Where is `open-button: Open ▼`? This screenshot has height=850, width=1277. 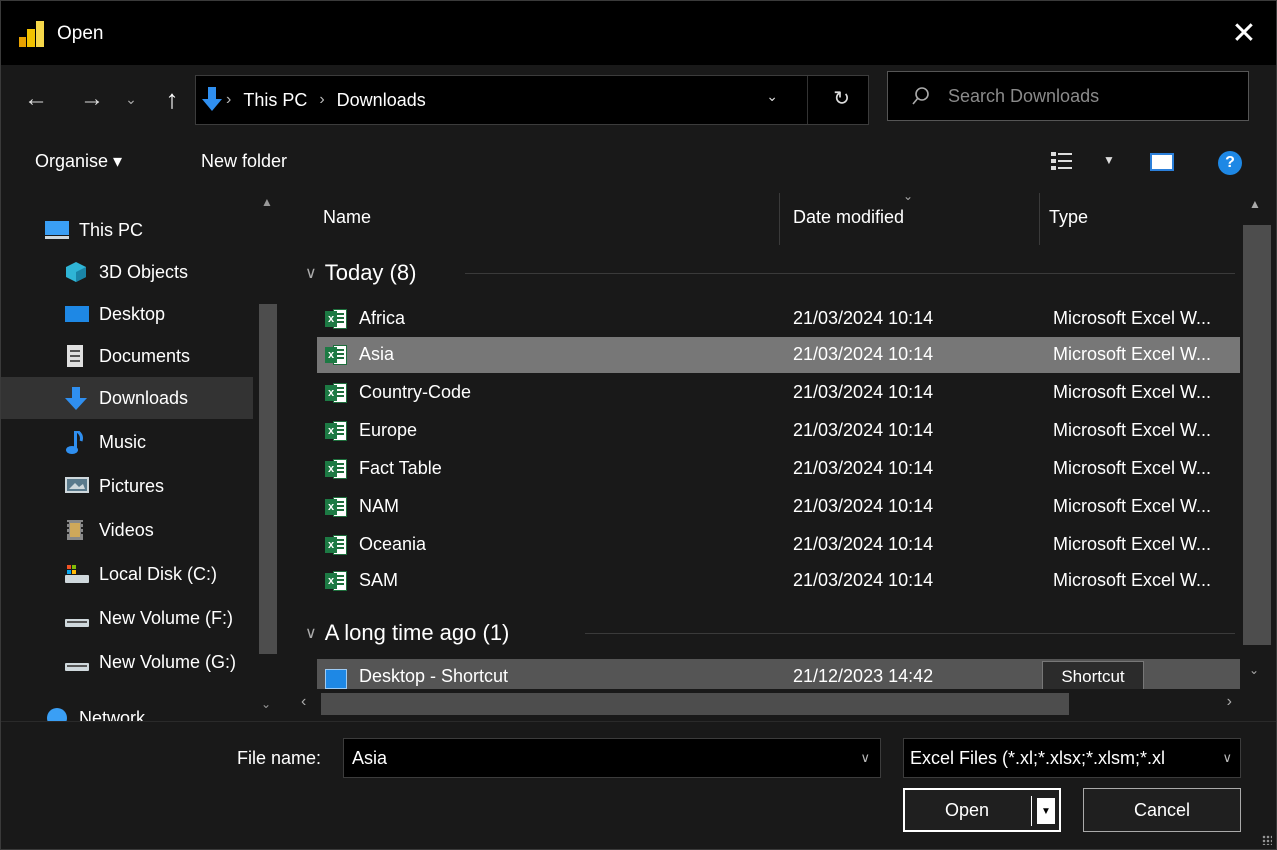
open-button: Open ▼ is located at coordinates (982, 810).